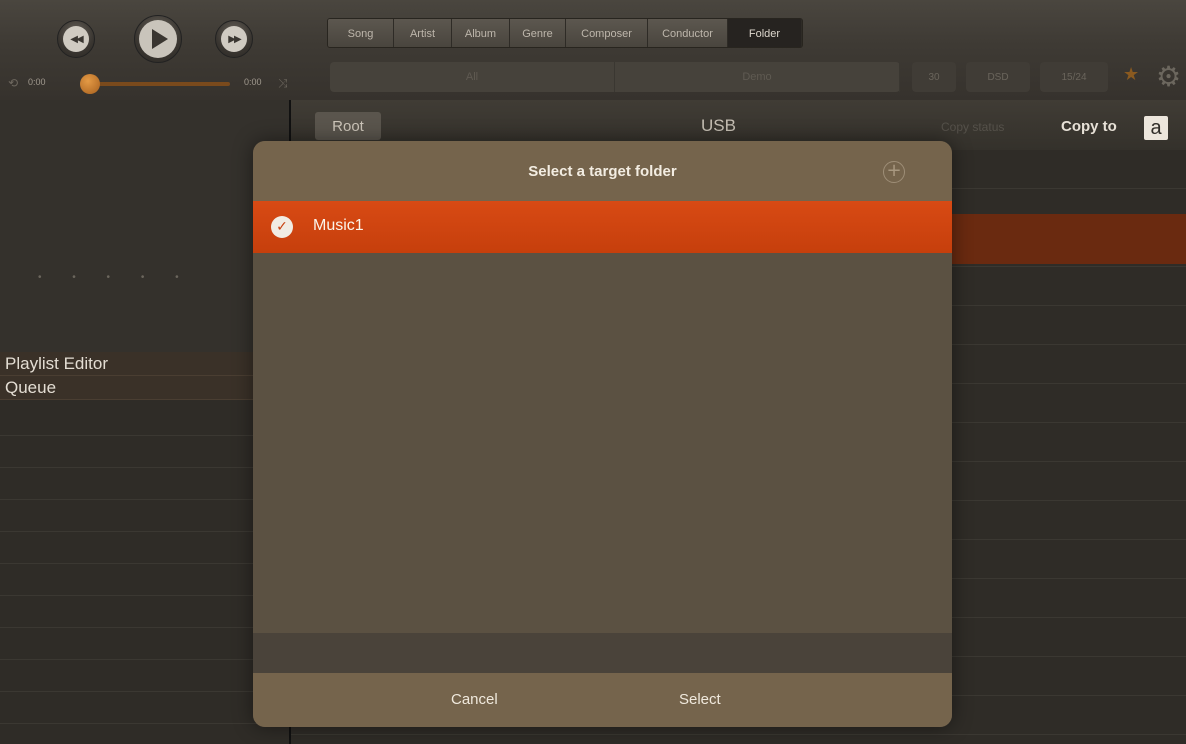 The height and width of the screenshot is (744, 1186). I want to click on star-icon: ★, so click(1131, 74).